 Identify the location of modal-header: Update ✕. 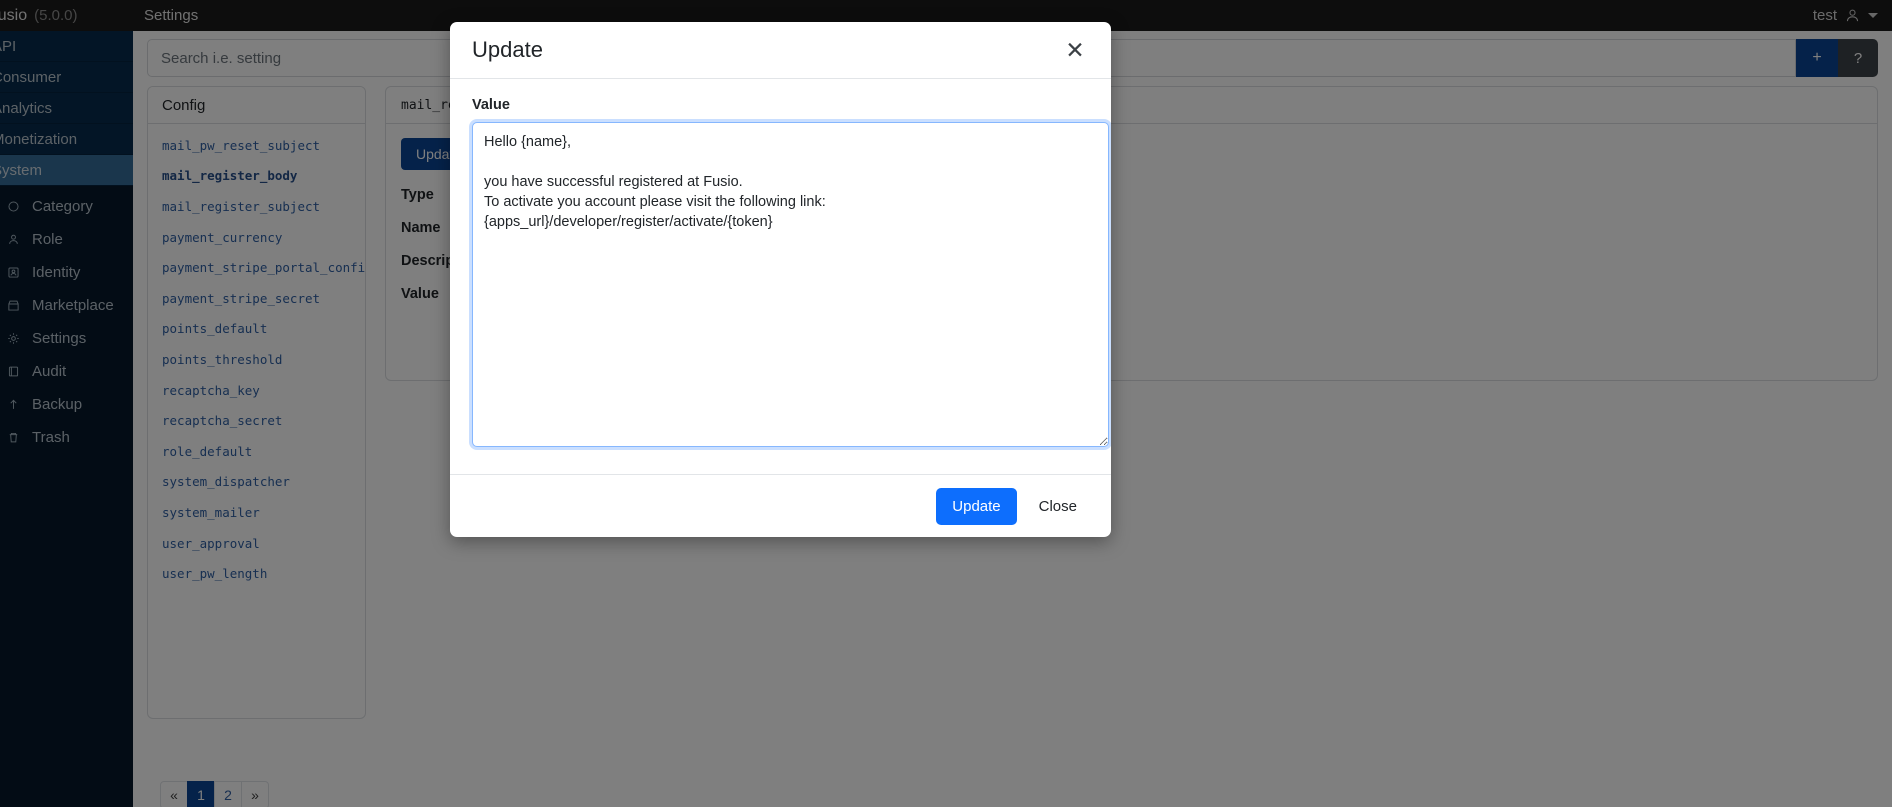
(780, 50).